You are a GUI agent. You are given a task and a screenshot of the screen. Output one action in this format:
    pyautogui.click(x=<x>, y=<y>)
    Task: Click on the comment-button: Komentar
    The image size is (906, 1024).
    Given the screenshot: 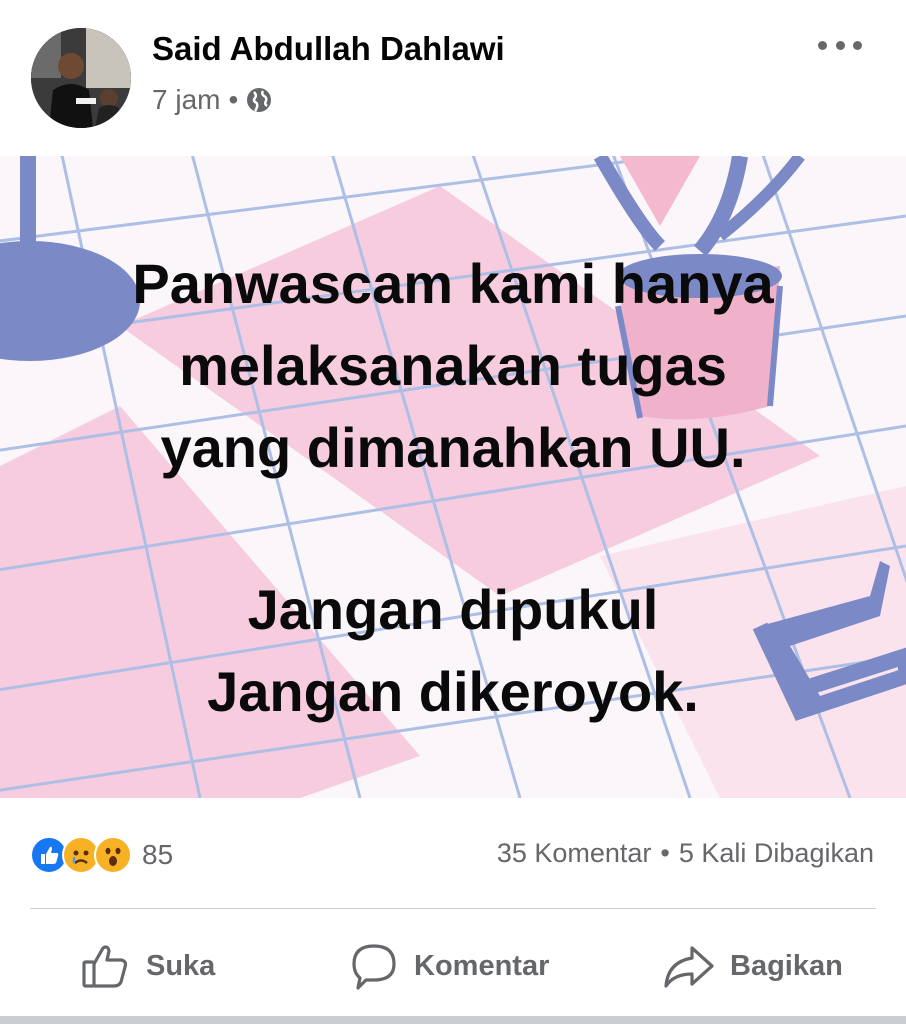 What is the action you would take?
    pyautogui.click(x=448, y=966)
    